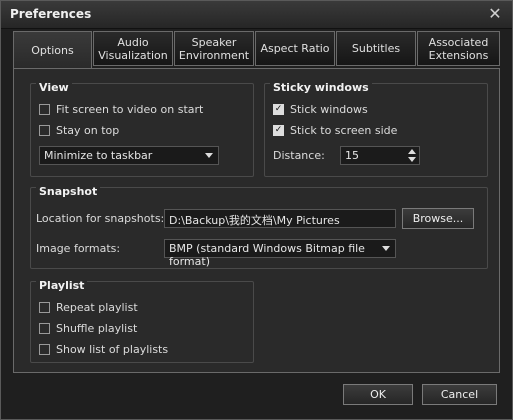 This screenshot has width=513, height=420. What do you see at coordinates (378, 394) in the screenshot?
I see `ok-button: OK` at bounding box center [378, 394].